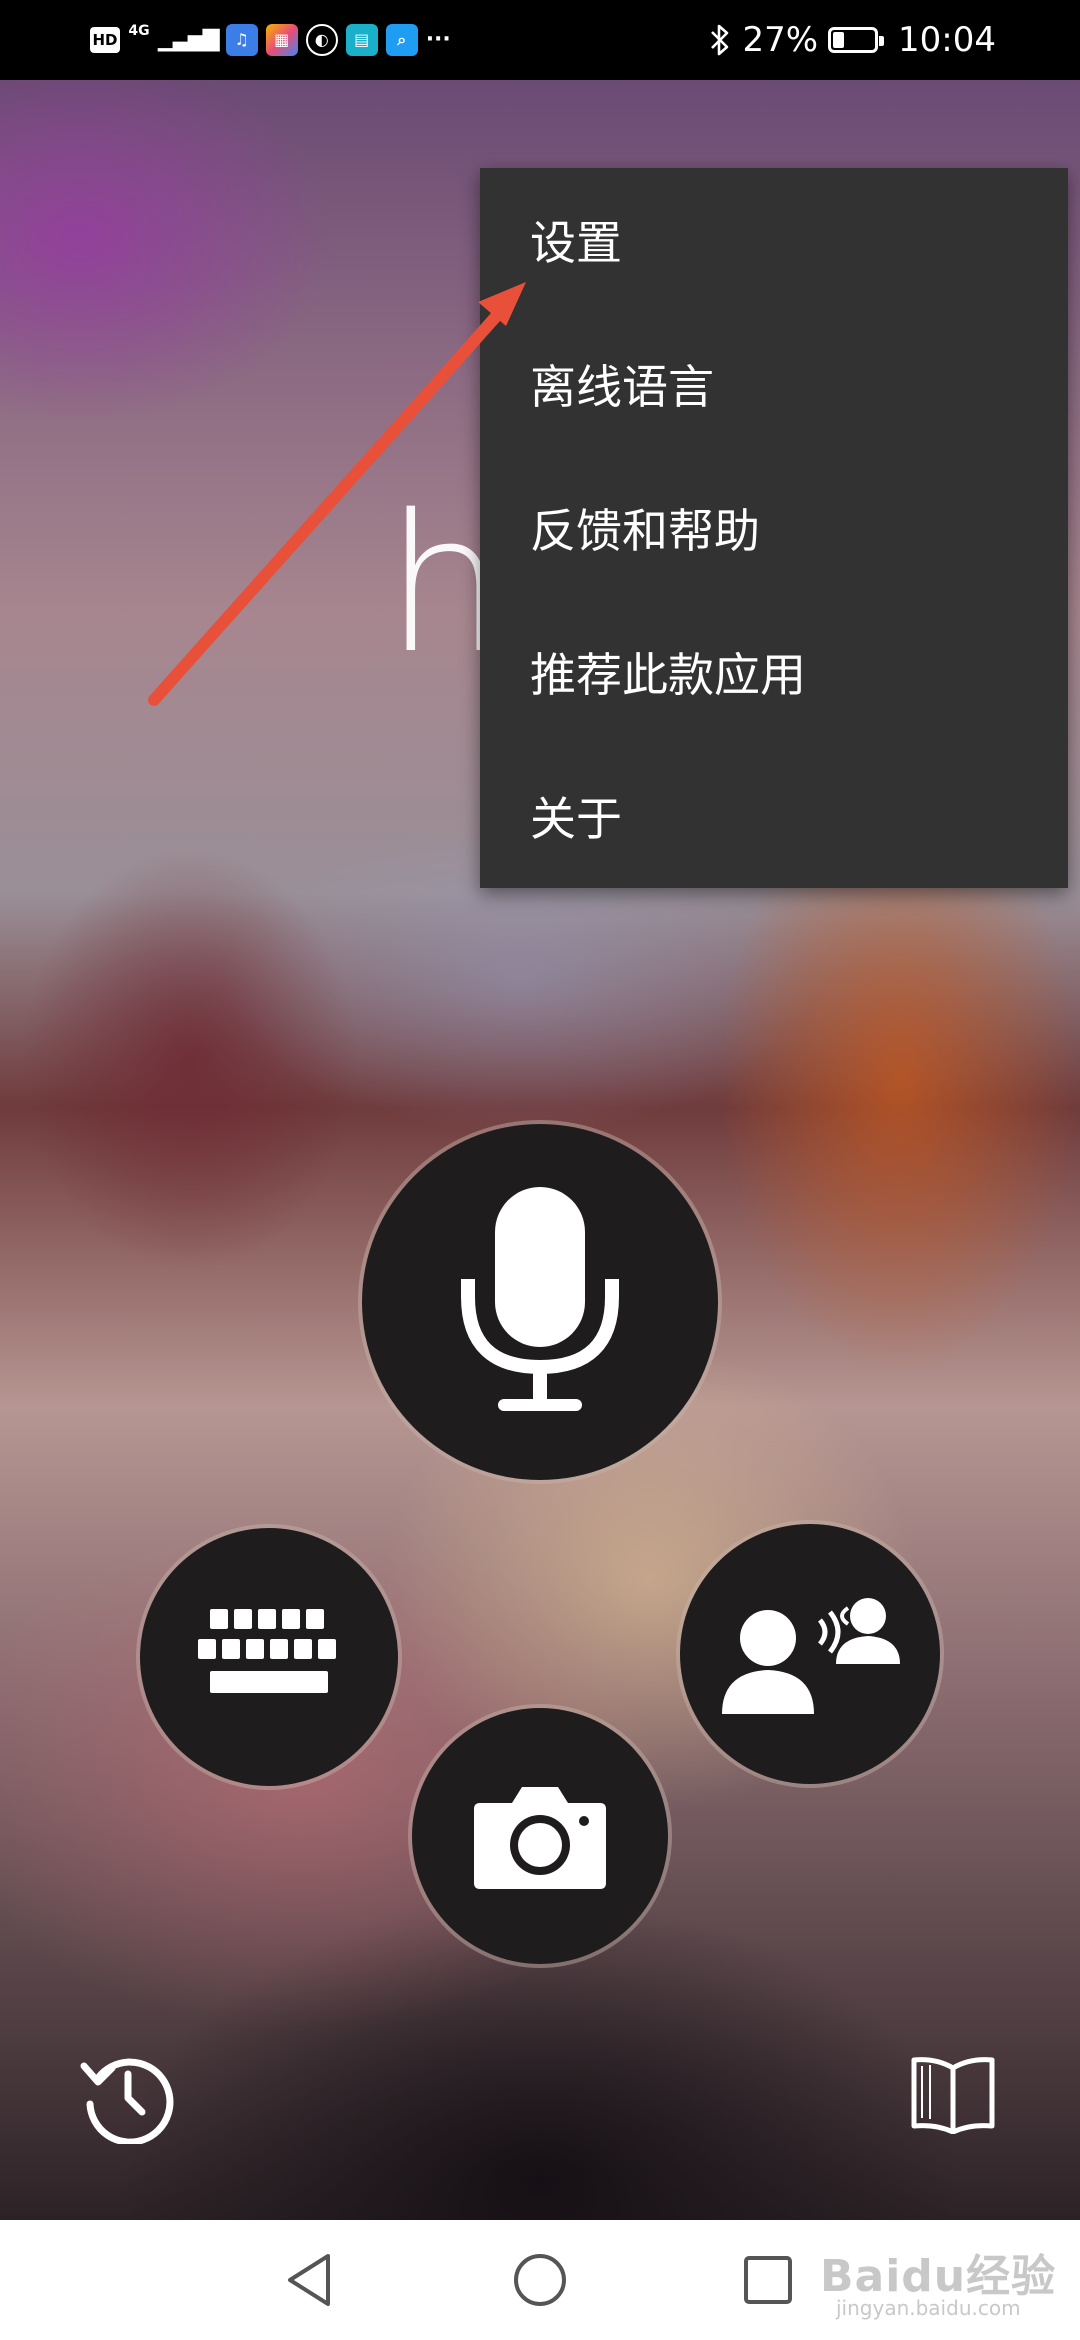  Describe the element at coordinates (281, 40) in the screenshot. I see `app-store-icon: ▦` at that location.